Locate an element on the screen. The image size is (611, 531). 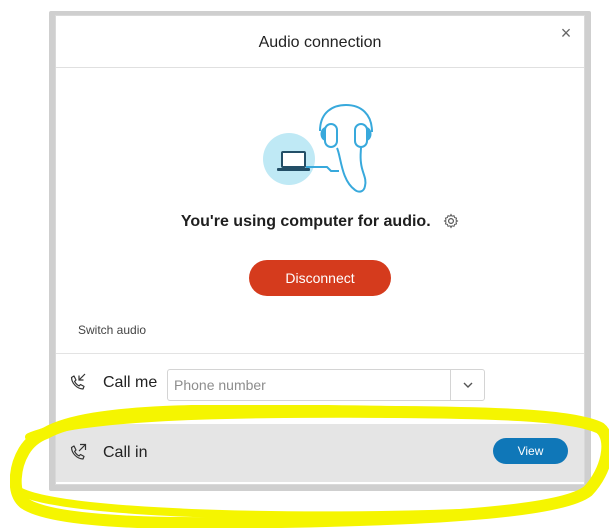
call-me-label: Call me is located at coordinates (130, 382).